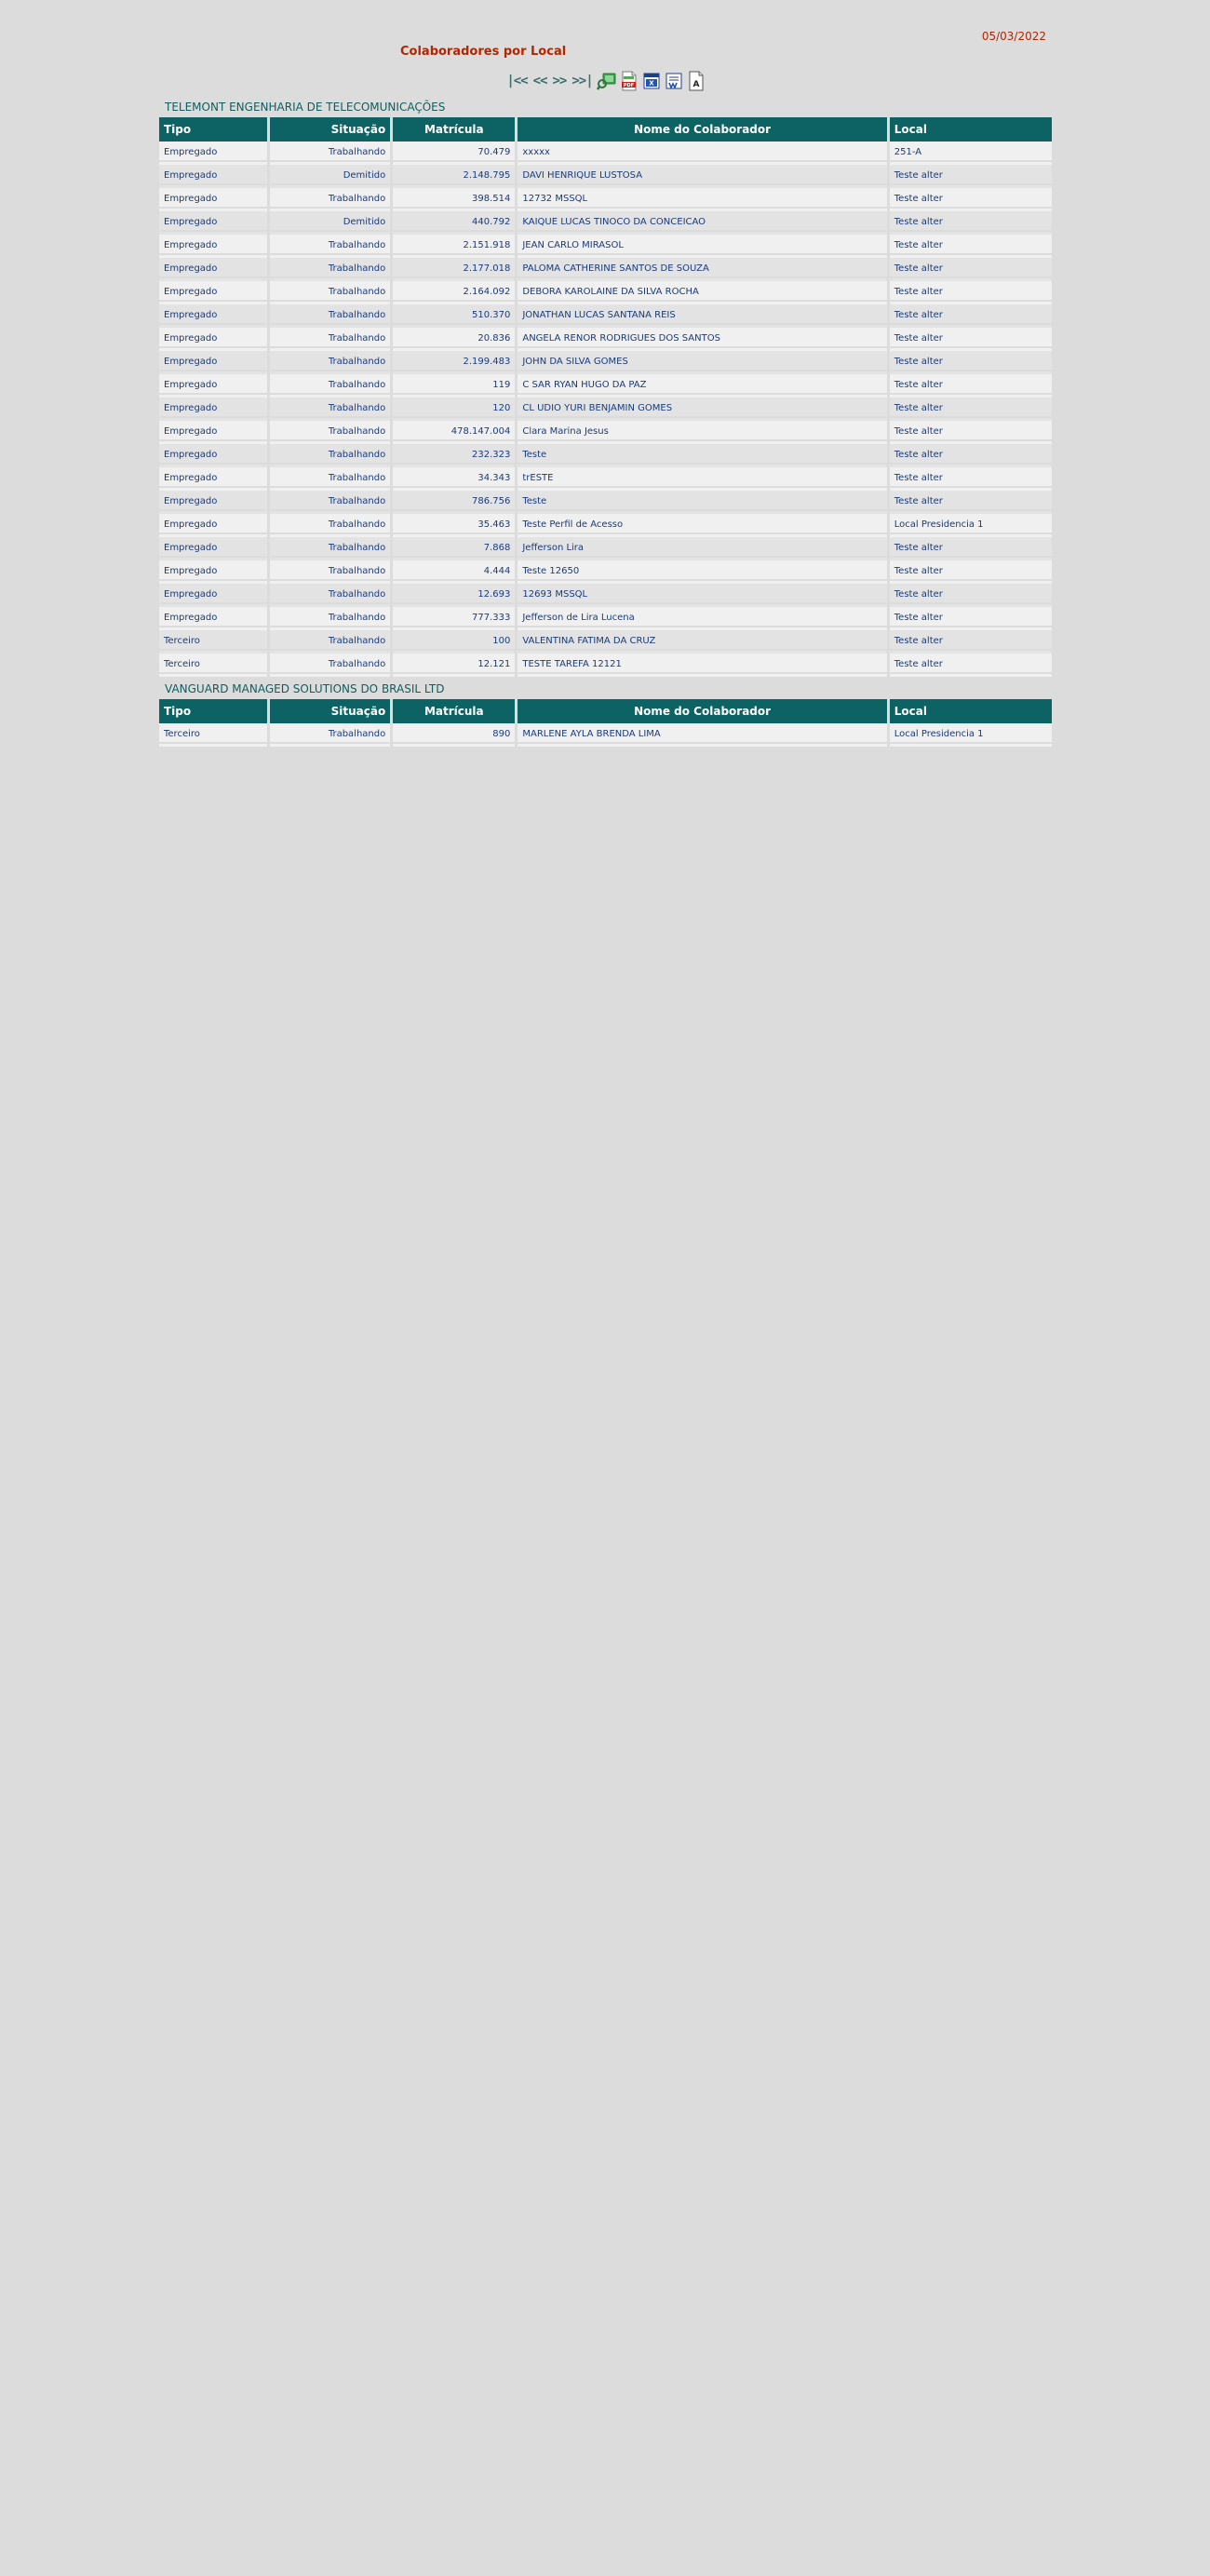 The height and width of the screenshot is (2576, 1210). I want to click on cell-matricula: 2.199.483, so click(454, 362).